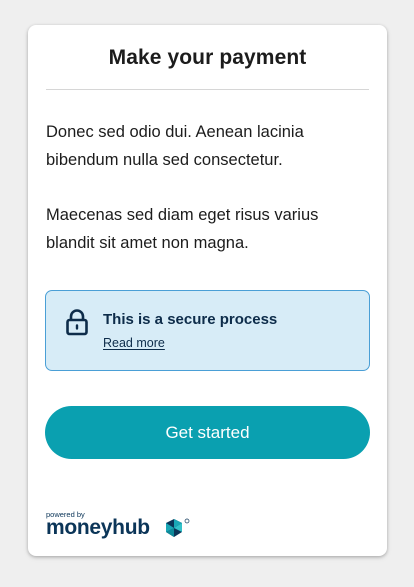  I want to click on title-divider, so click(207, 89).